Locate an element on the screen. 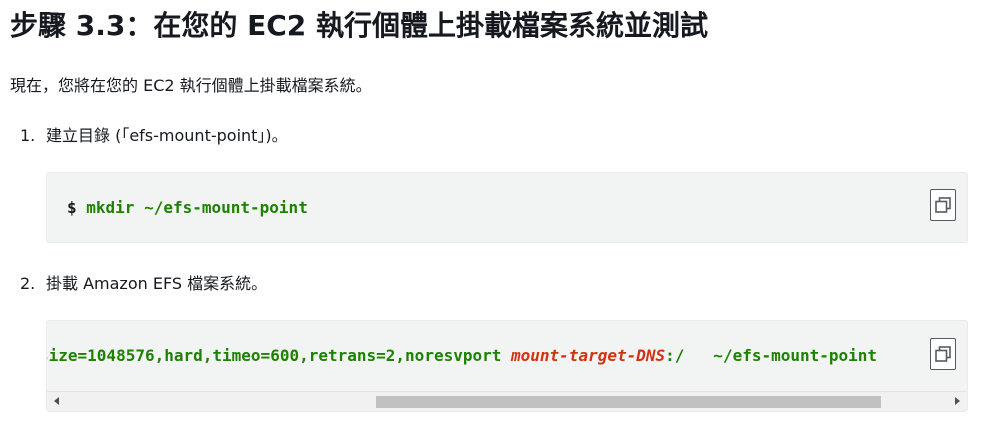 This screenshot has height=427, width=982. page-title: 步驟 3.3：在您的 EC2 執行個體上掛載檔案系統並測試 is located at coordinates (359, 25).